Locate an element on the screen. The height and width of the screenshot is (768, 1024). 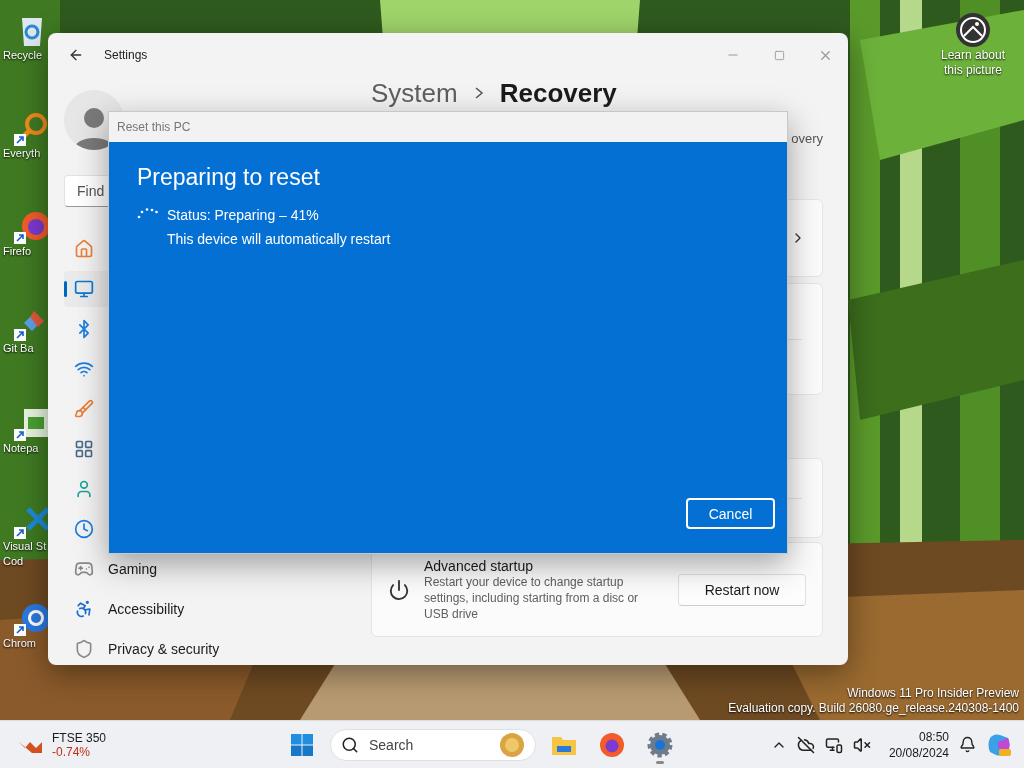
desktop-icon-label: Recycle is located at coordinates (23, 55).